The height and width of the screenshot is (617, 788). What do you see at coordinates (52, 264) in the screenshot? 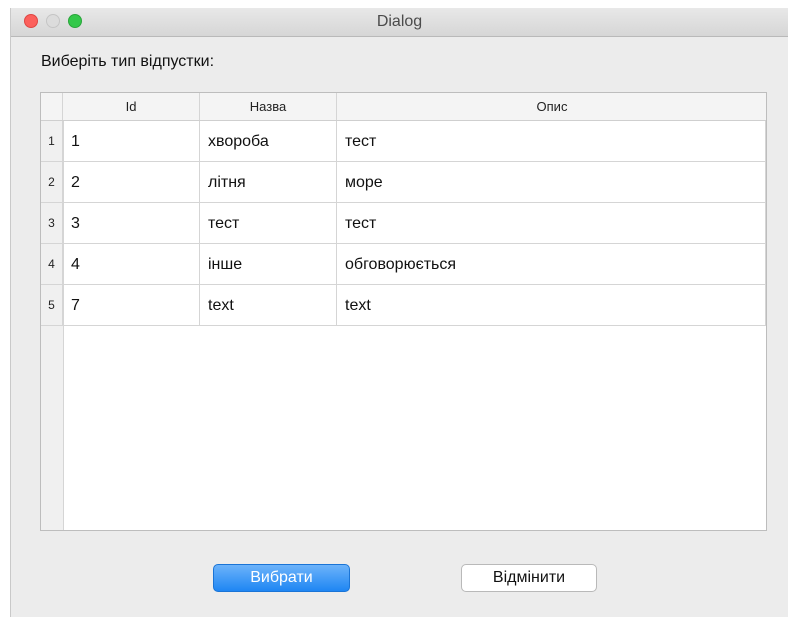
I see `row-number: 4` at bounding box center [52, 264].